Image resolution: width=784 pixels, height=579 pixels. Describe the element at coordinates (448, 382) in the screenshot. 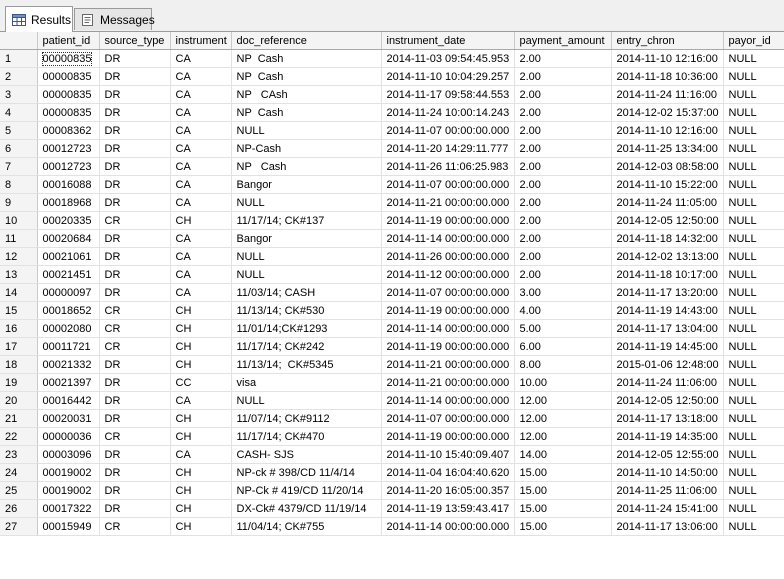

I see `cell-instrument-date: 2014-11-21 00:00:00.000` at that location.